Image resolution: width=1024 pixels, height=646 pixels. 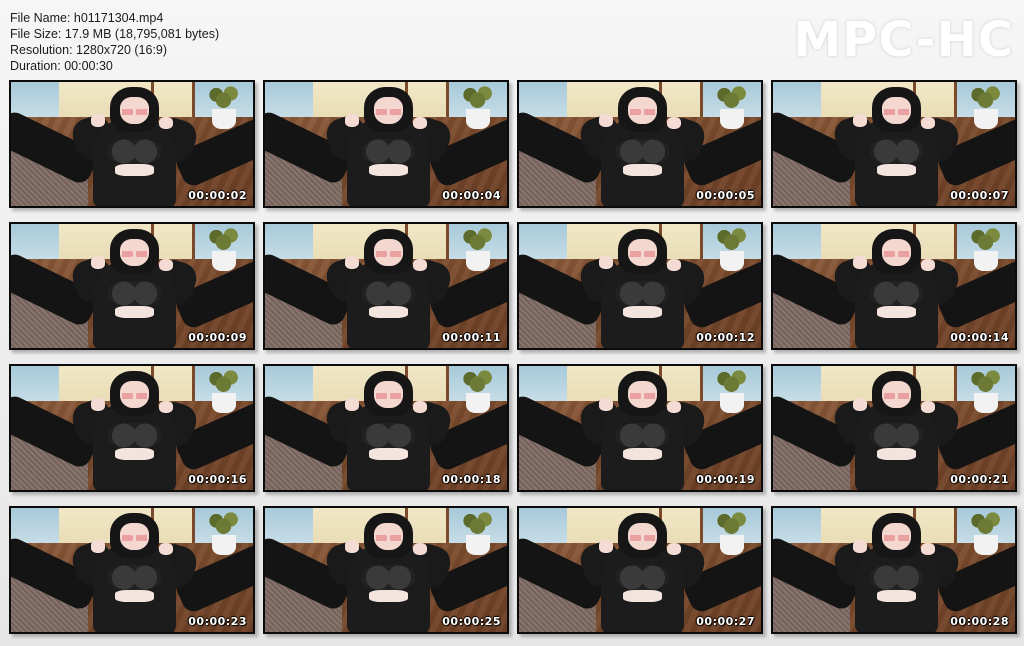 I want to click on video-thumbnail: 00:00:28, so click(x=894, y=570).